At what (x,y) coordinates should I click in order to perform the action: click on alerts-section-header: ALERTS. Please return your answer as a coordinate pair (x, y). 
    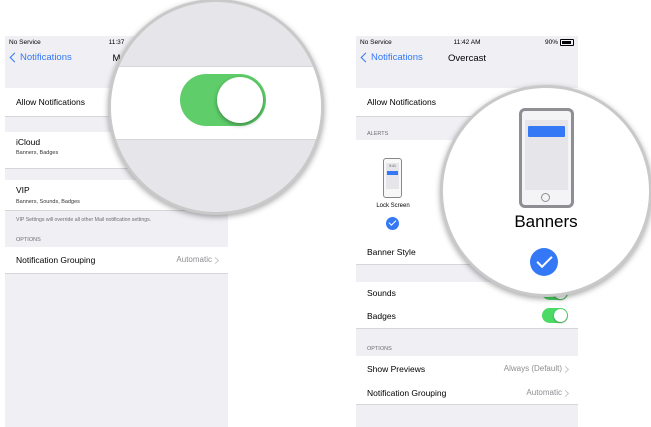
    Looking at the image, I should click on (378, 134).